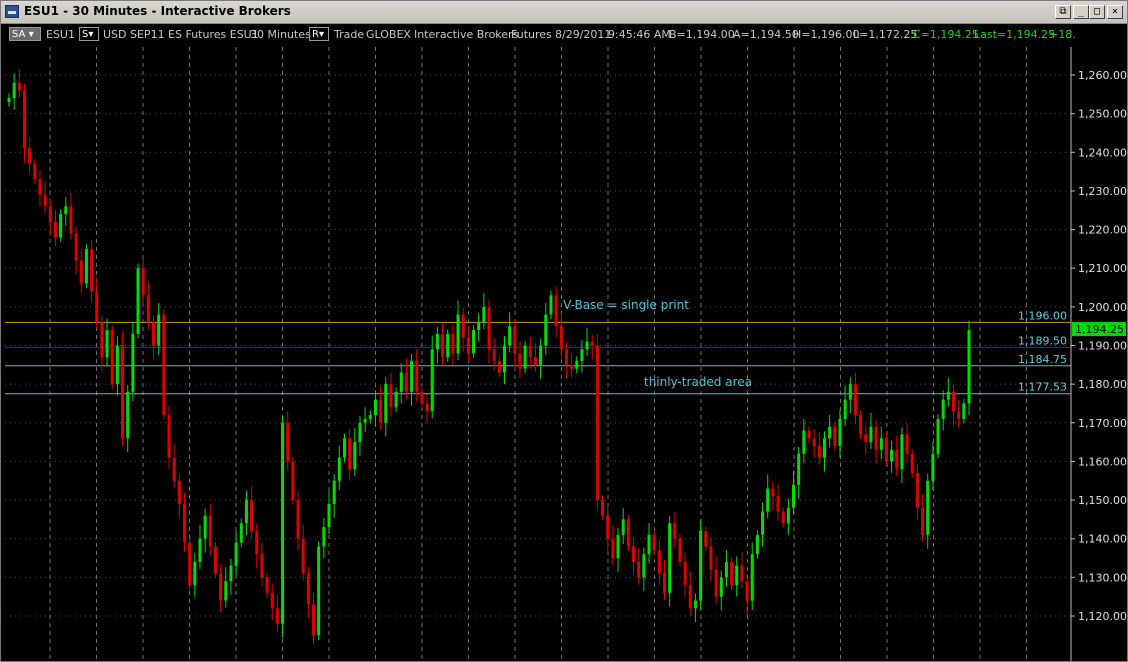  Describe the element at coordinates (531, 34) in the screenshot. I see `sec-type-label: Futures` at that location.